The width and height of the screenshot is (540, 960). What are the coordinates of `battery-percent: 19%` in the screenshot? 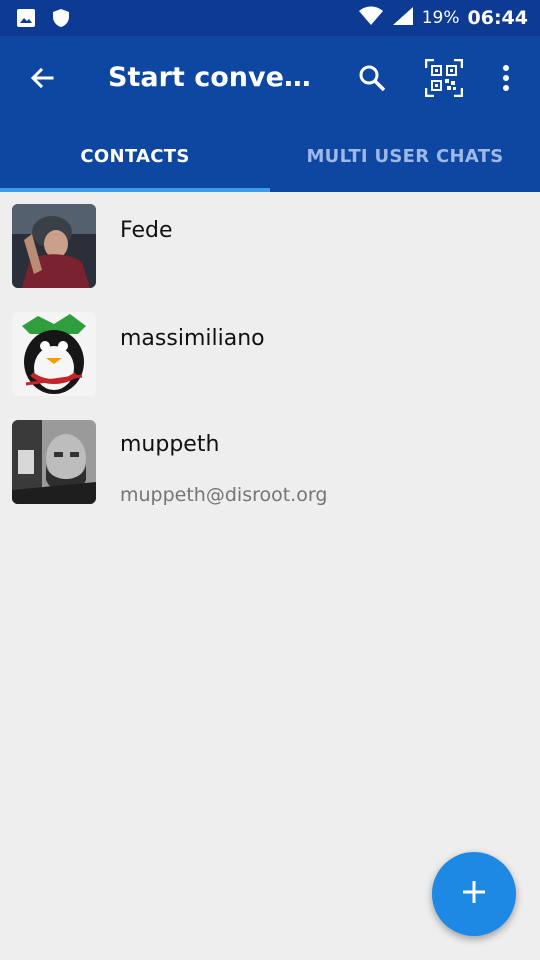 It's located at (440, 18).